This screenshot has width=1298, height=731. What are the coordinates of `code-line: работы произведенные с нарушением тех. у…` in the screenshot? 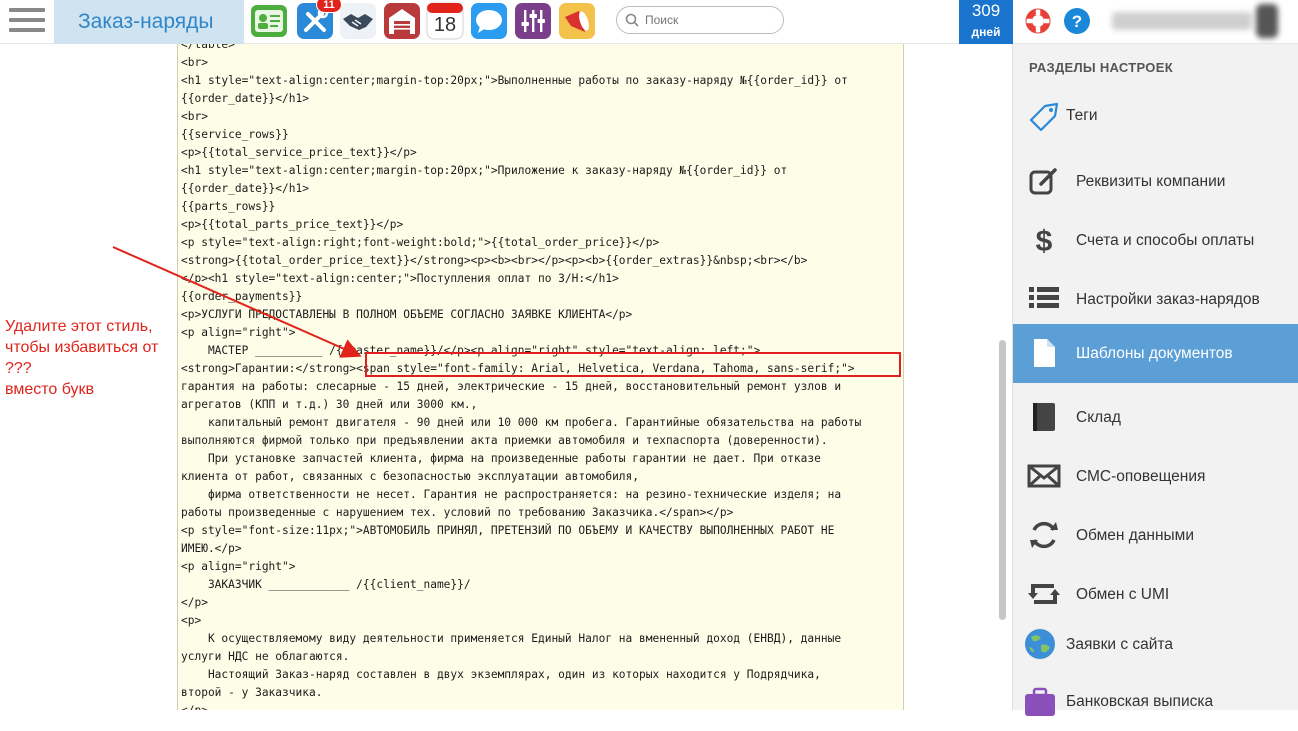 It's located at (457, 512).